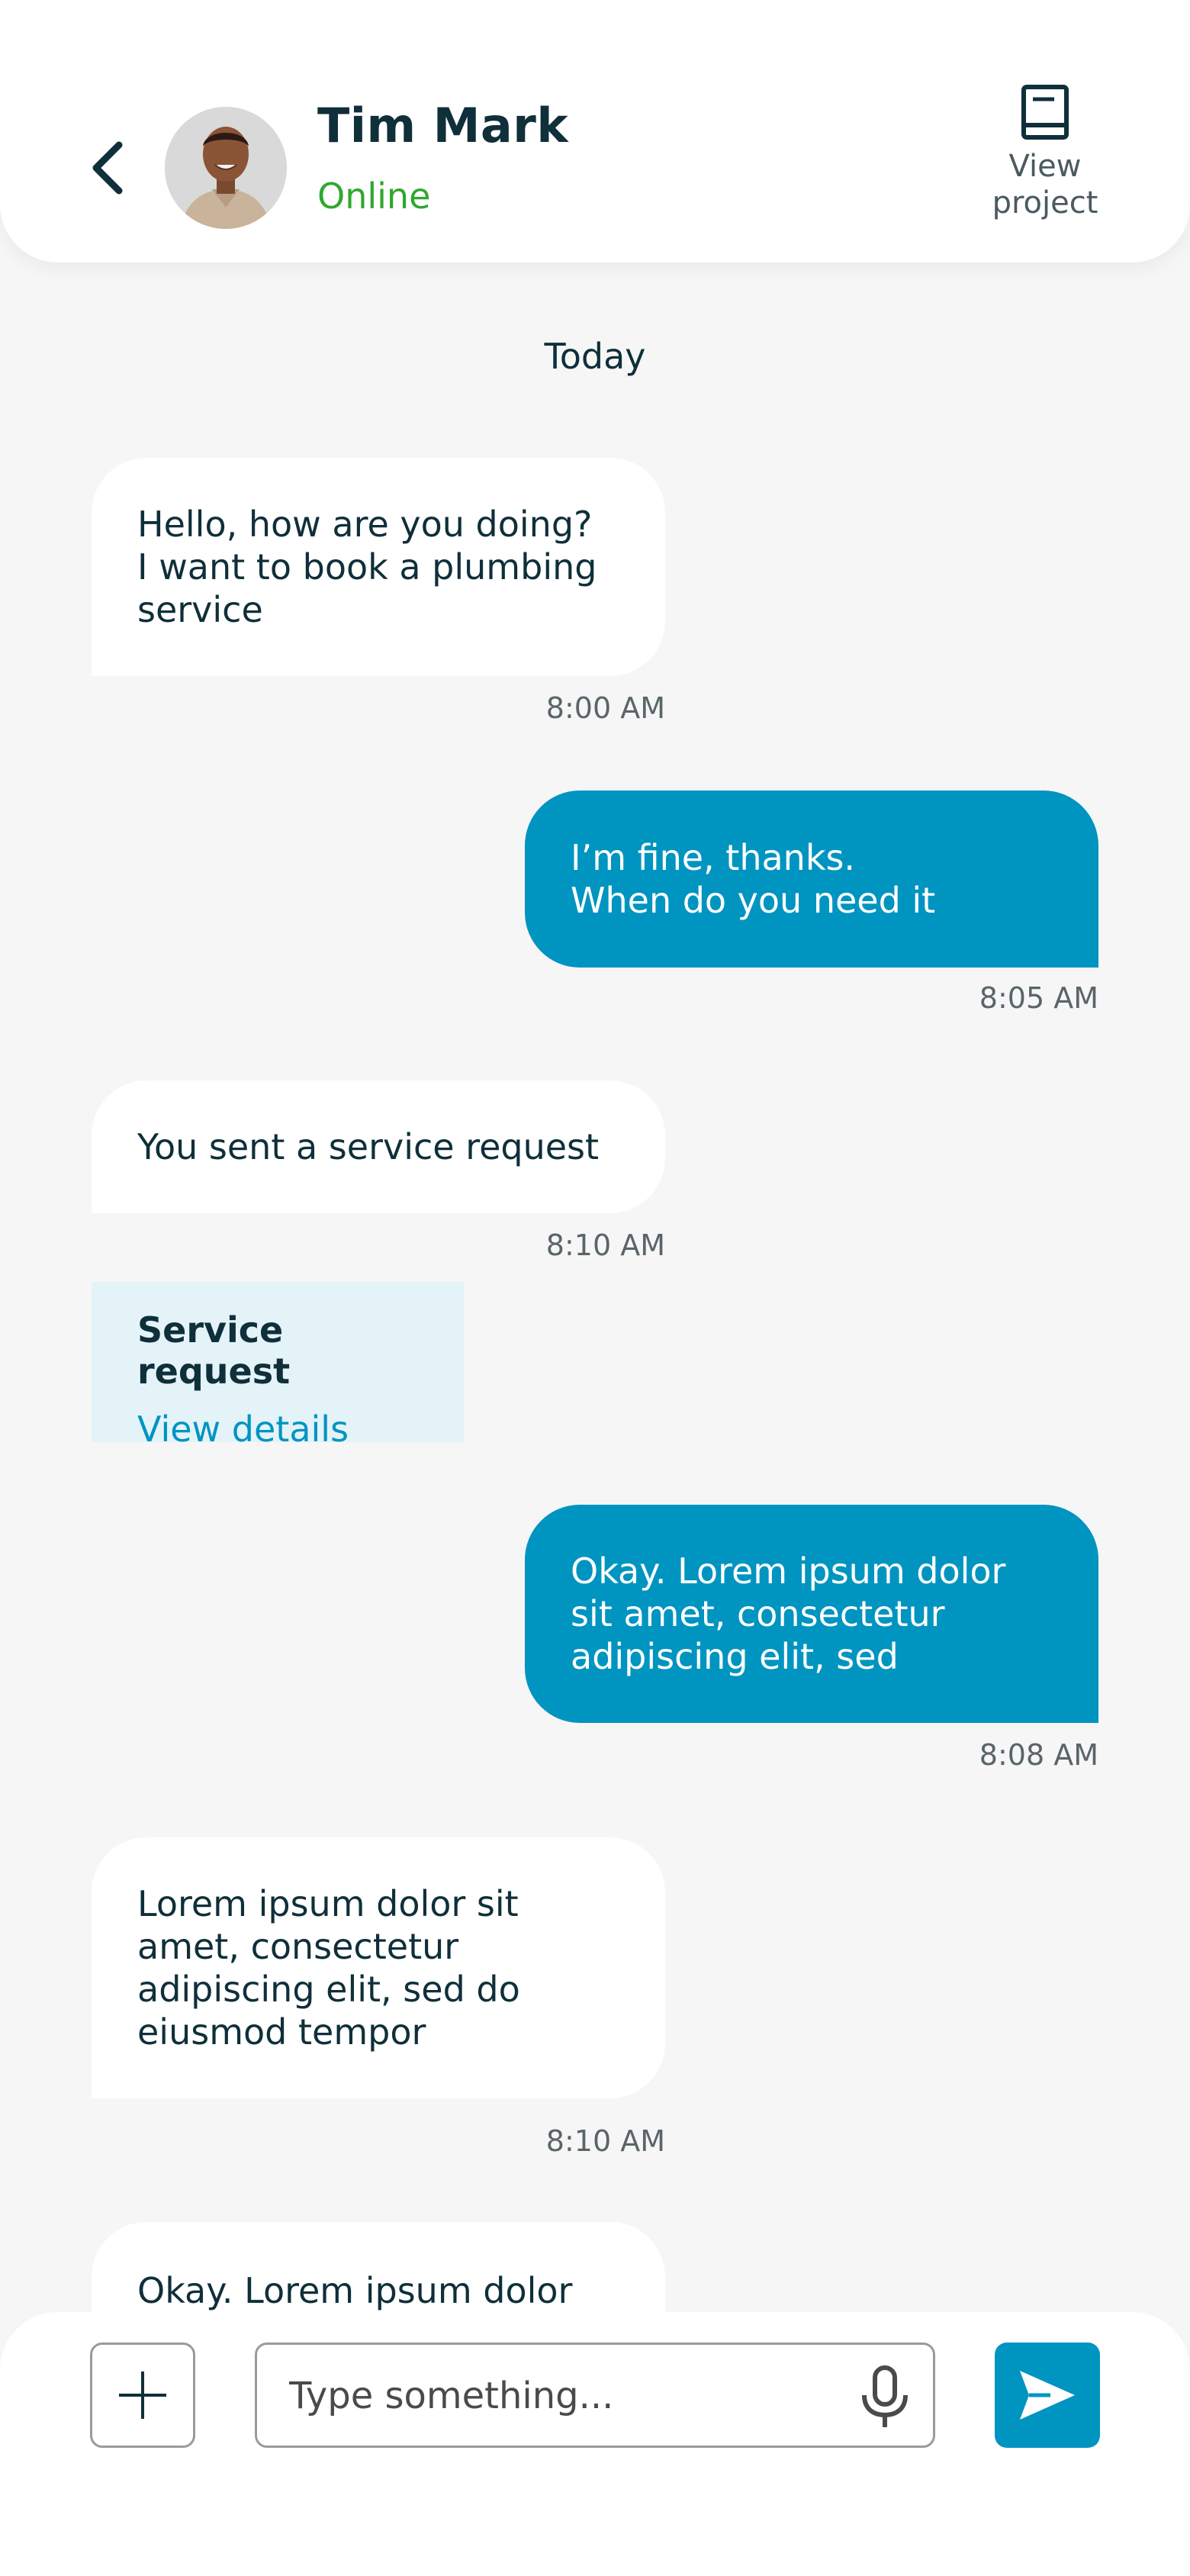  Describe the element at coordinates (595, 131) in the screenshot. I see `chat-header: Tim Mark Online View project` at that location.